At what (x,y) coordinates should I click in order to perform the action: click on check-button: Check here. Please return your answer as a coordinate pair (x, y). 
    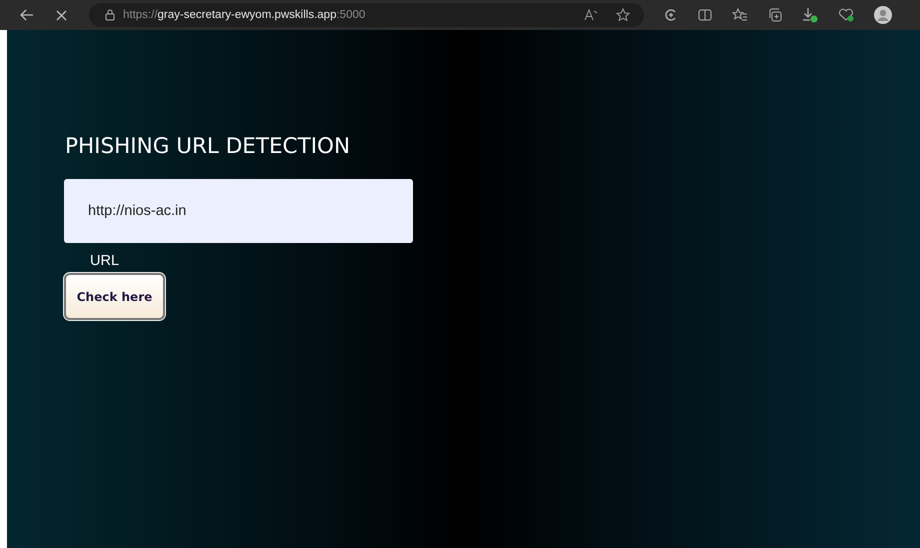
    Looking at the image, I should click on (114, 296).